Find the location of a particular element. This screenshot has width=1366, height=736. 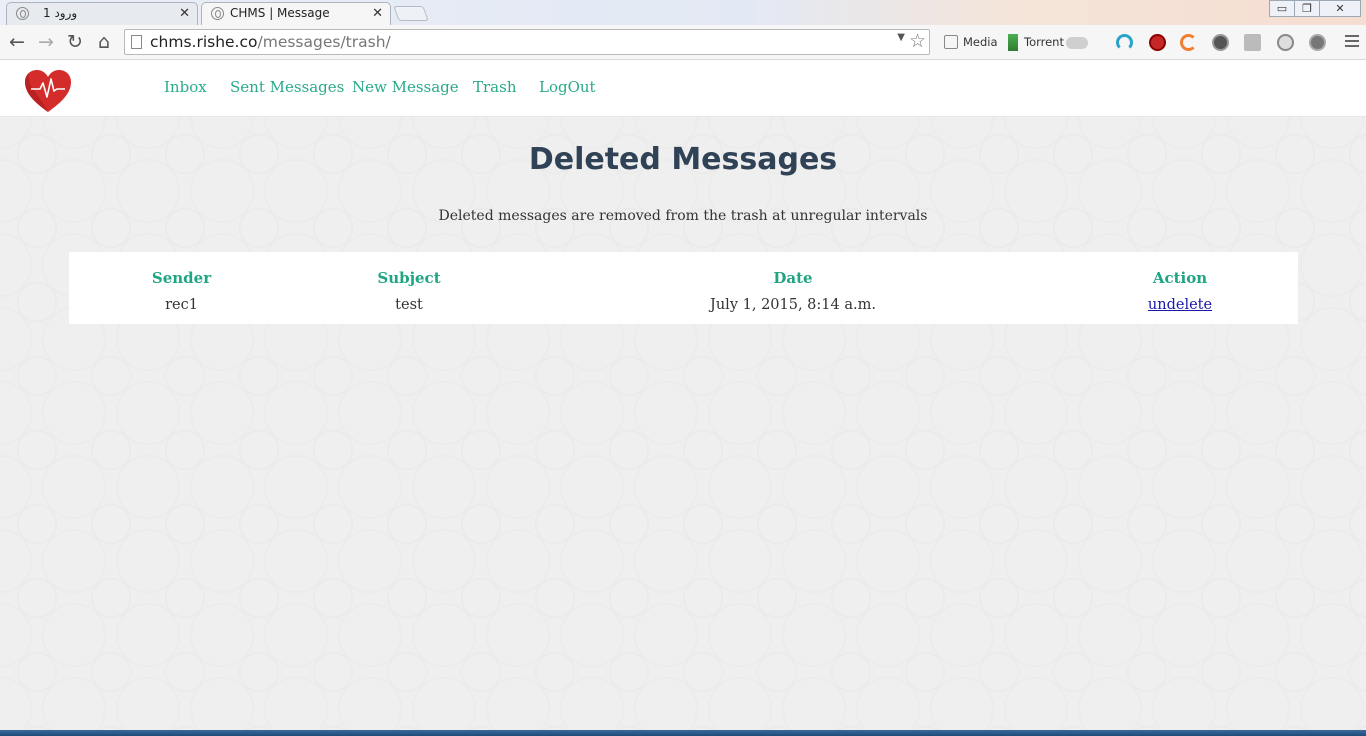

column-header-date: Date is located at coordinates (793, 278).